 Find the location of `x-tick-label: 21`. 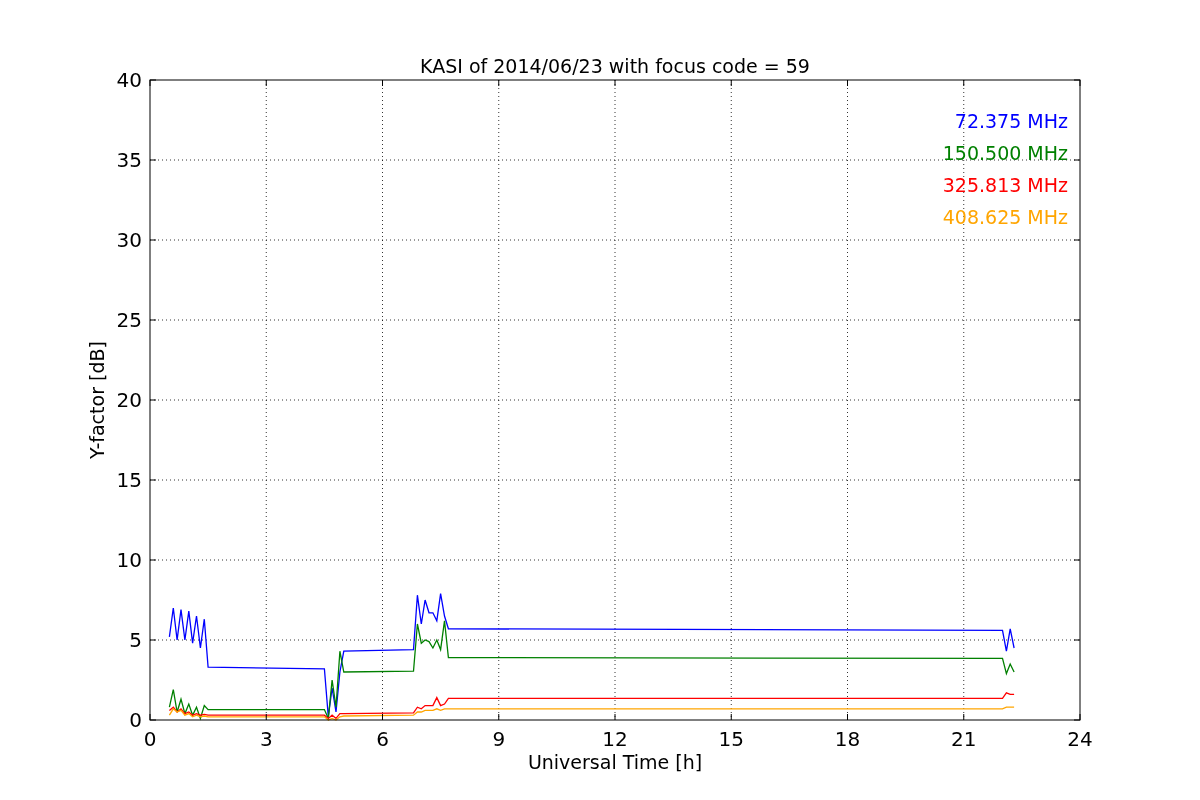

x-tick-label: 21 is located at coordinates (964, 739).